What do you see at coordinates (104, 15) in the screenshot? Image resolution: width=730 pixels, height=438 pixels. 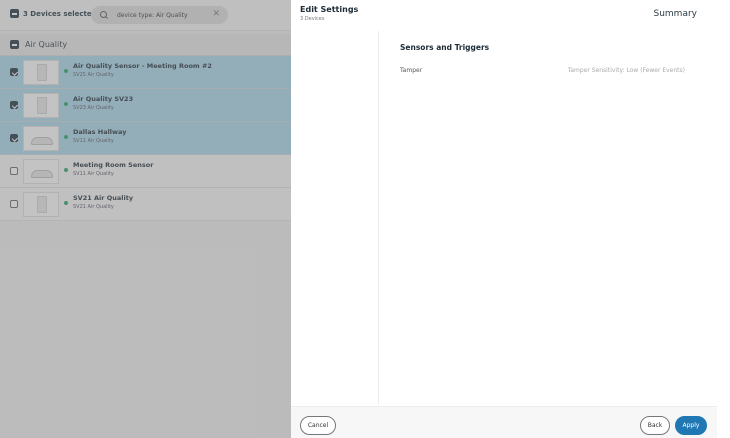 I see `search-icon` at bounding box center [104, 15].